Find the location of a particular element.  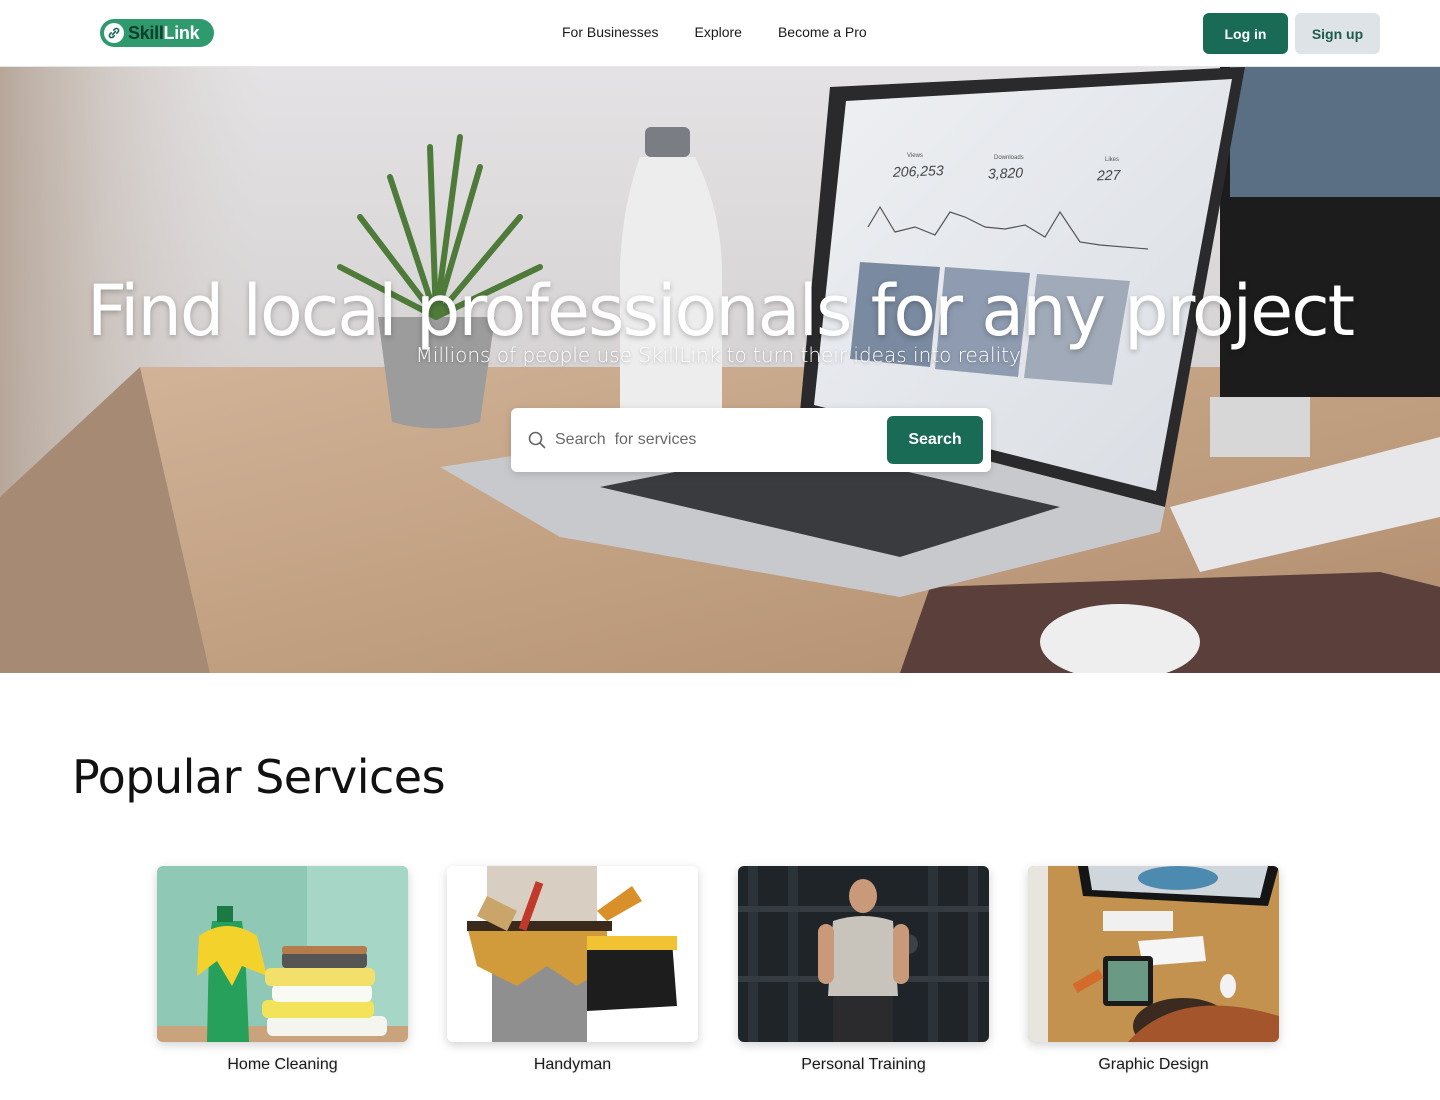

nav-for-businesses: For Businesses is located at coordinates (610, 32).